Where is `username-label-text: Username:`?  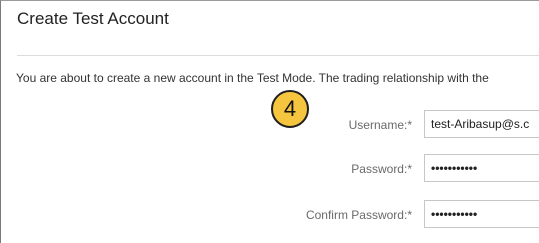 username-label-text: Username: is located at coordinates (378, 125).